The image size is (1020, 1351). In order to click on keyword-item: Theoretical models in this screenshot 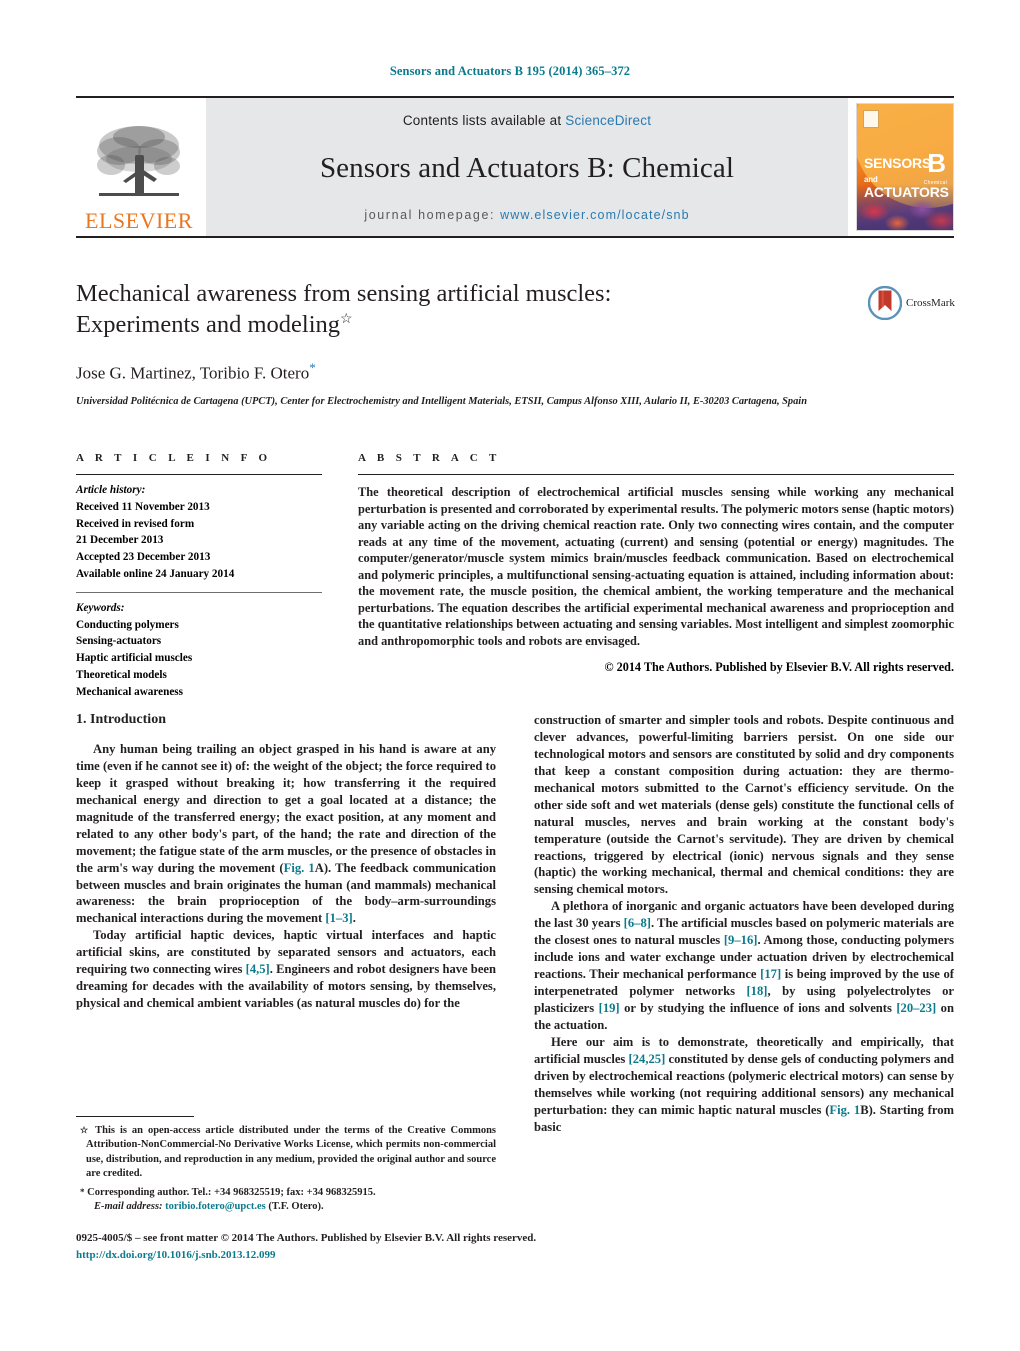, I will do `click(121, 674)`.